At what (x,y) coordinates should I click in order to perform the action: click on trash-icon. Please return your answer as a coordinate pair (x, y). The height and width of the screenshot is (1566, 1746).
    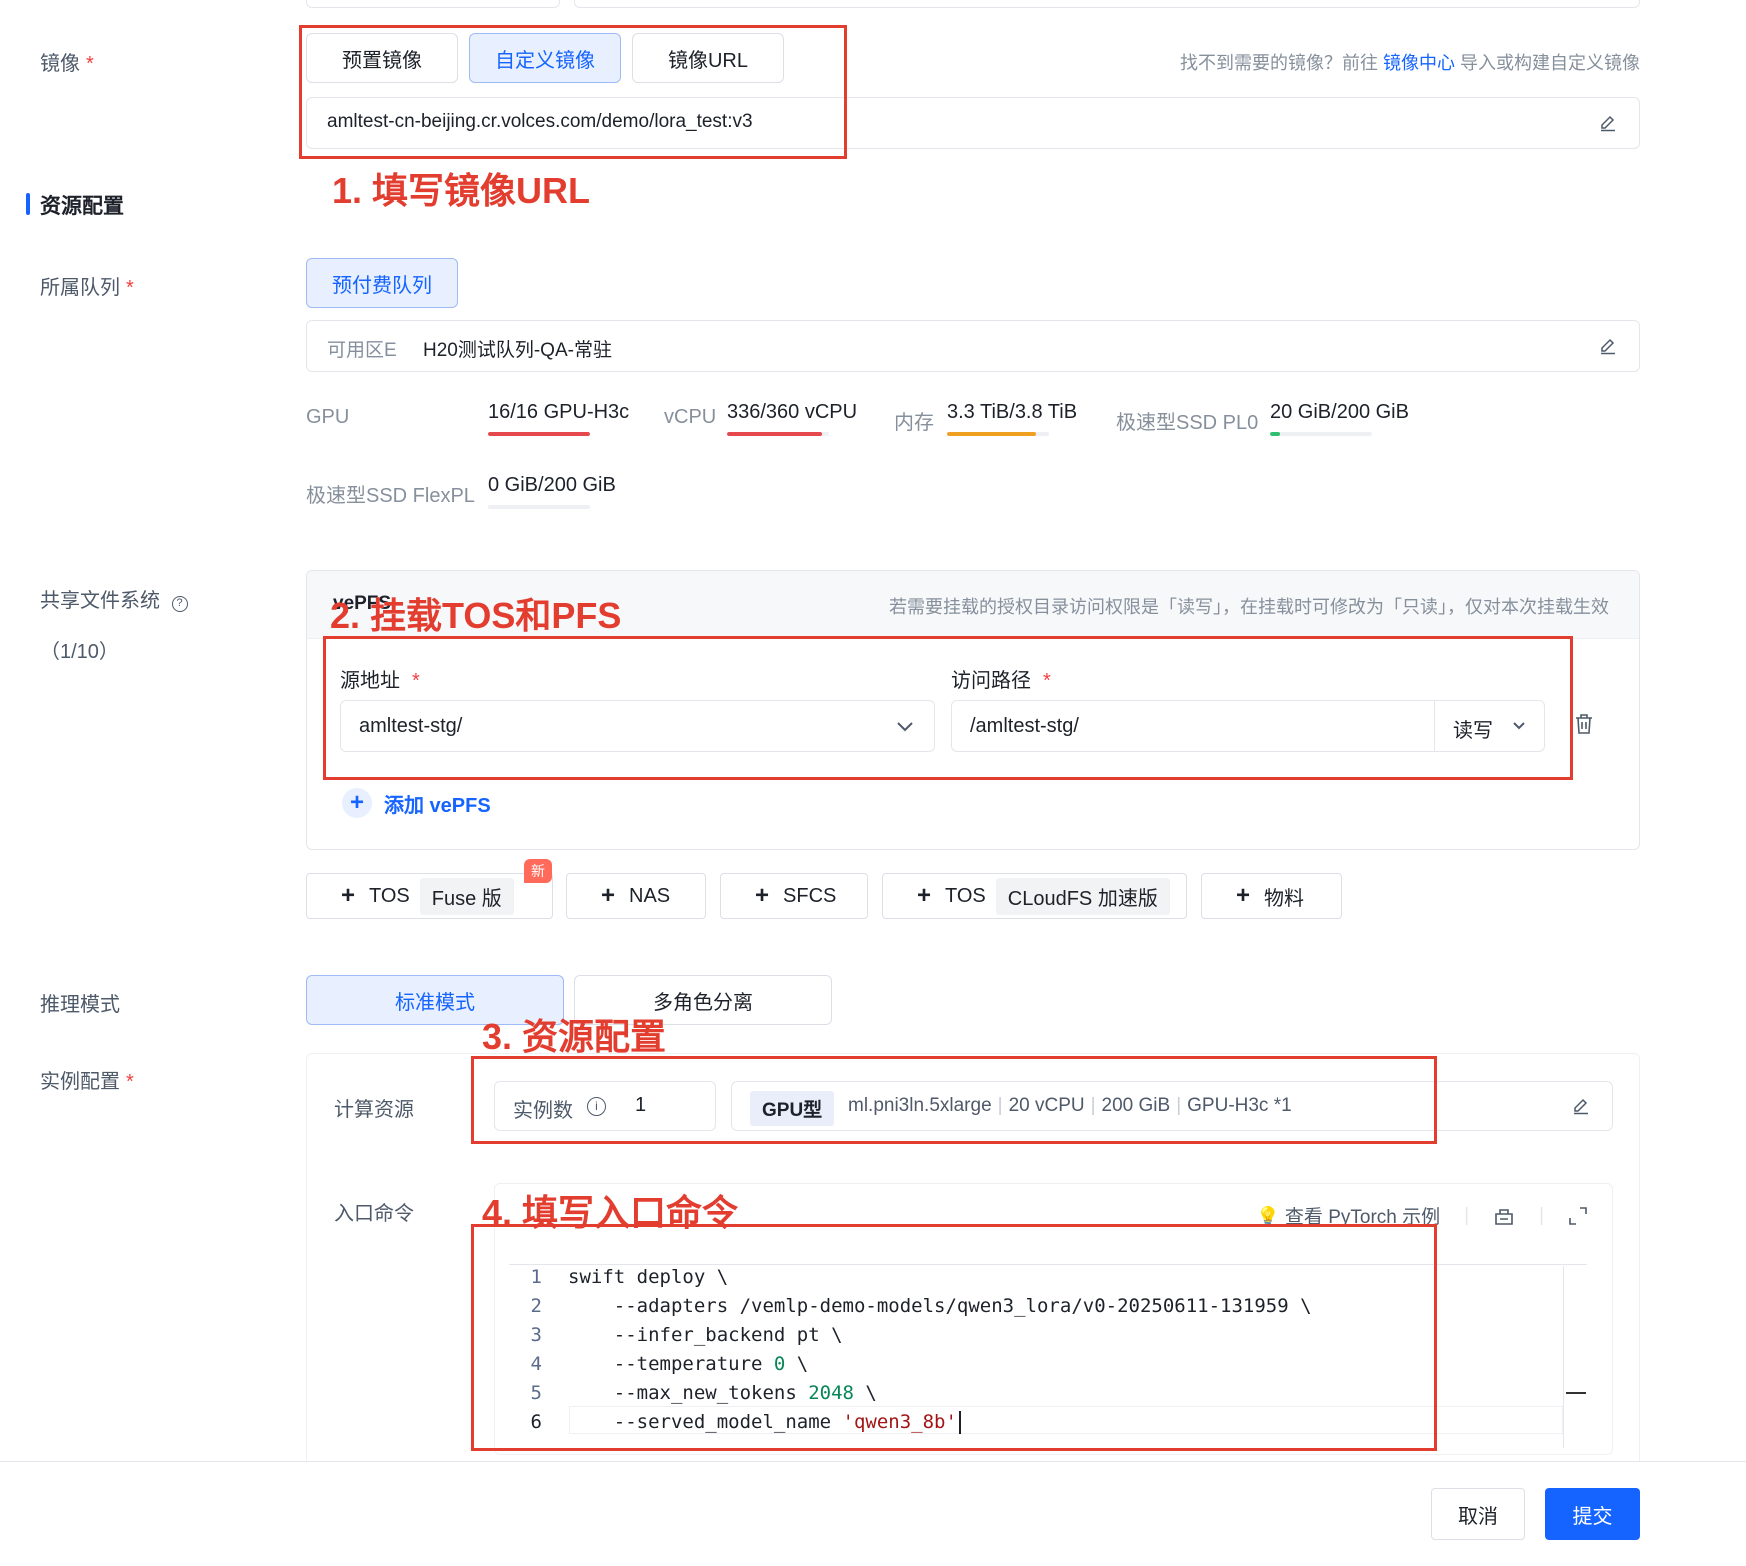
    Looking at the image, I should click on (1584, 724).